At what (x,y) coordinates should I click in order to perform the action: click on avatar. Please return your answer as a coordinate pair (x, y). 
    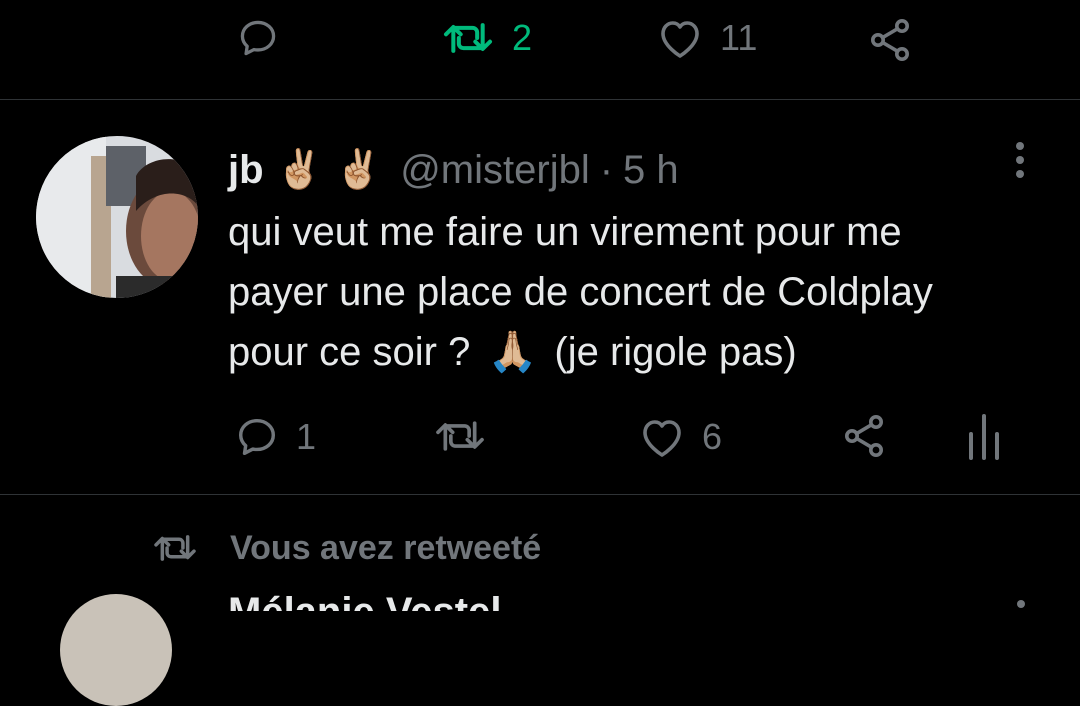
    Looking at the image, I should click on (117, 217).